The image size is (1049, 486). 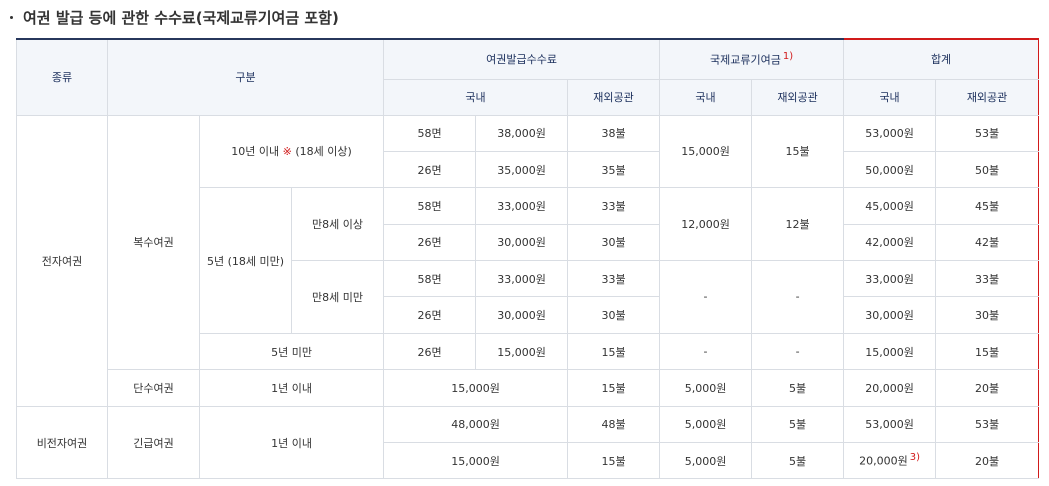 I want to click on header-contribution: 국제교류기여금 1), so click(x=752, y=59).